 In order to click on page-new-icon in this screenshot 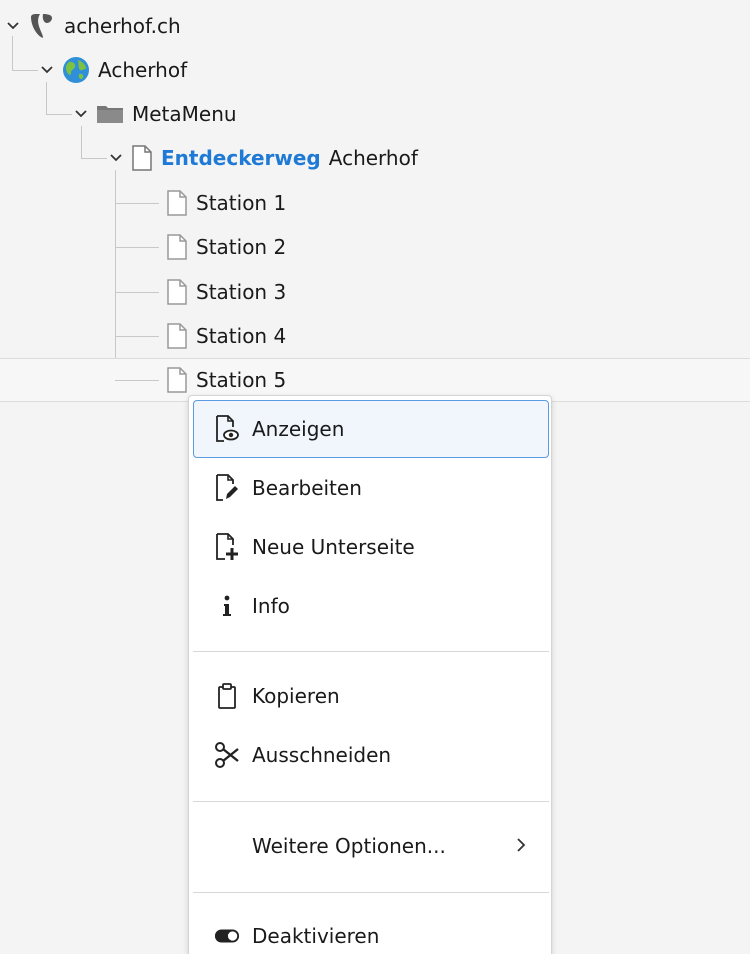, I will do `click(227, 547)`.